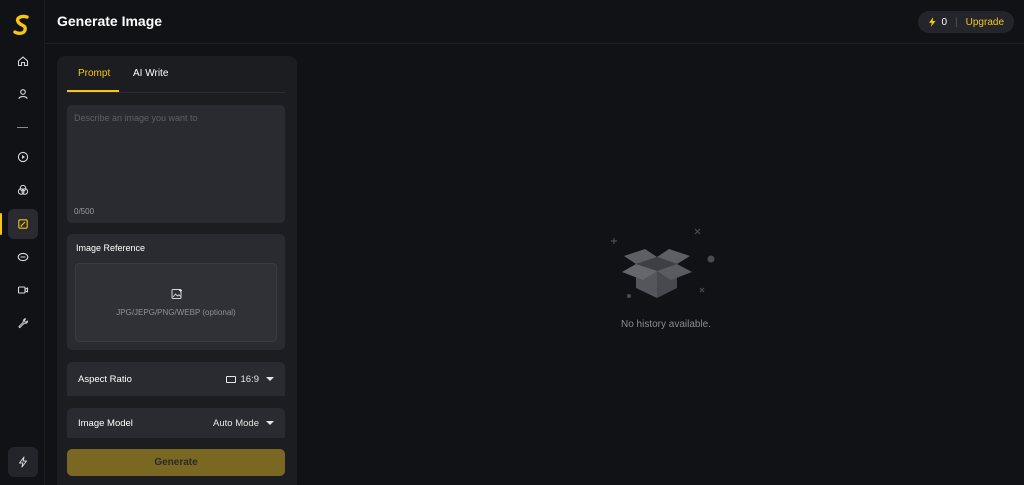  What do you see at coordinates (944, 22) in the screenshot?
I see `credit-count: 0` at bounding box center [944, 22].